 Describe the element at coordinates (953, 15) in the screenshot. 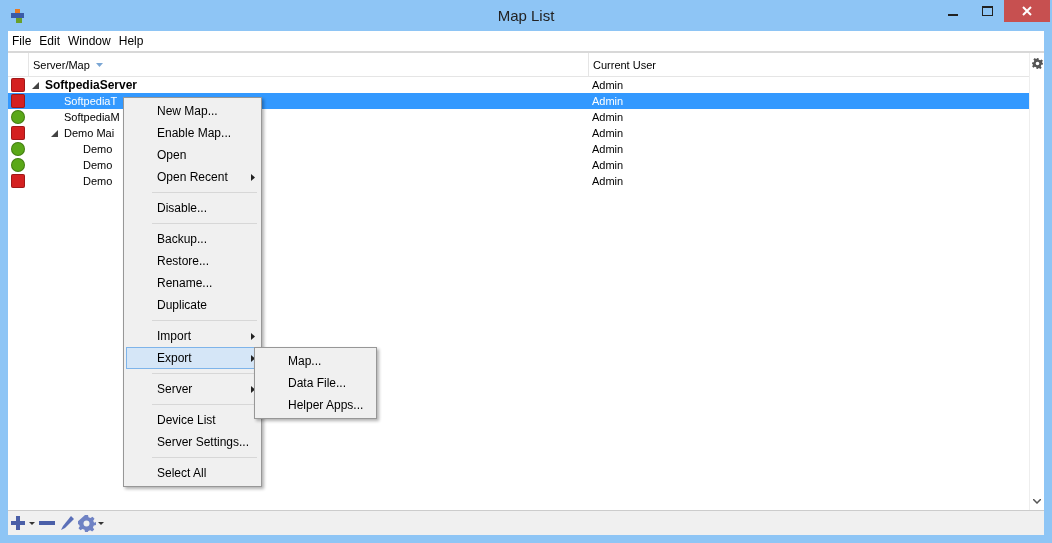

I see `minimize-icon` at that location.